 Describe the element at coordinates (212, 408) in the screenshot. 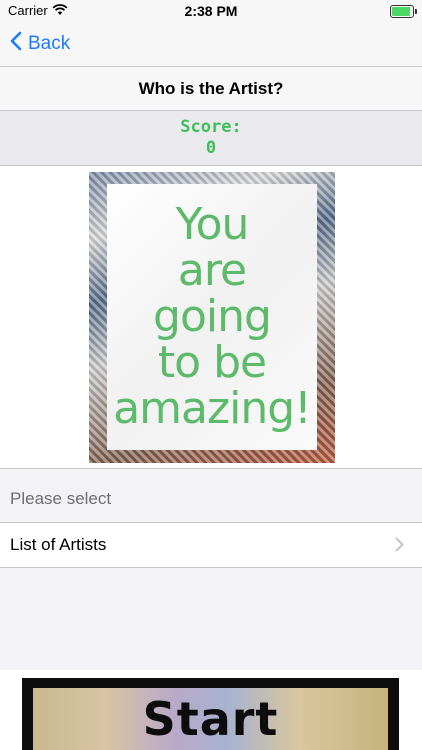

I see `artwork-text-line: amazing!` at that location.